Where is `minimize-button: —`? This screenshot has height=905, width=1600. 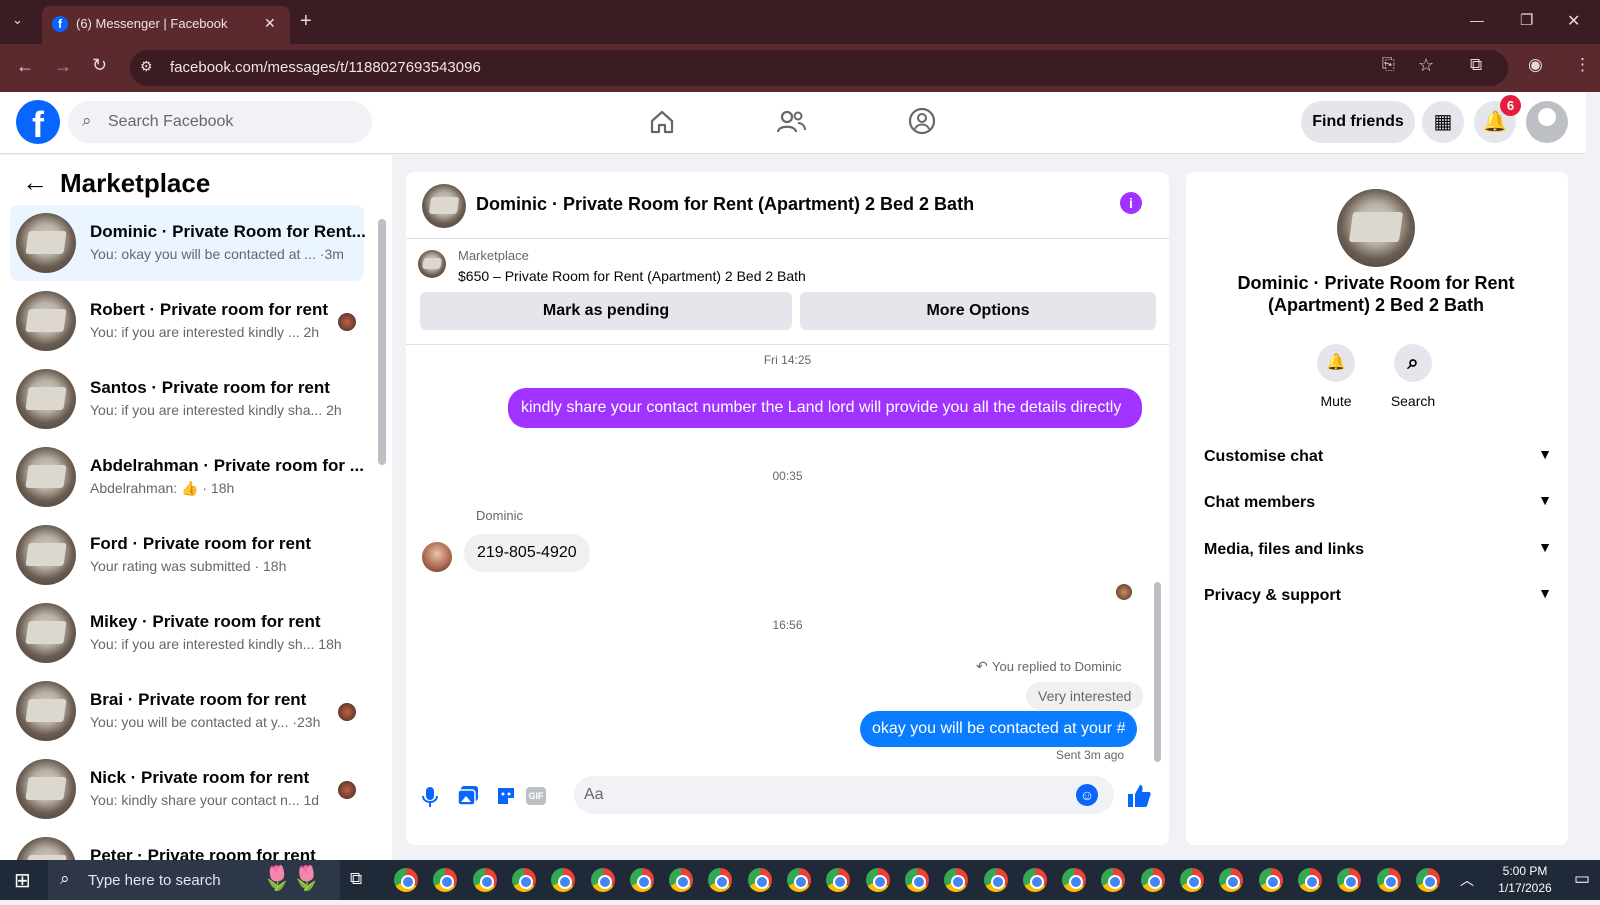
minimize-button: — is located at coordinates (1477, 20).